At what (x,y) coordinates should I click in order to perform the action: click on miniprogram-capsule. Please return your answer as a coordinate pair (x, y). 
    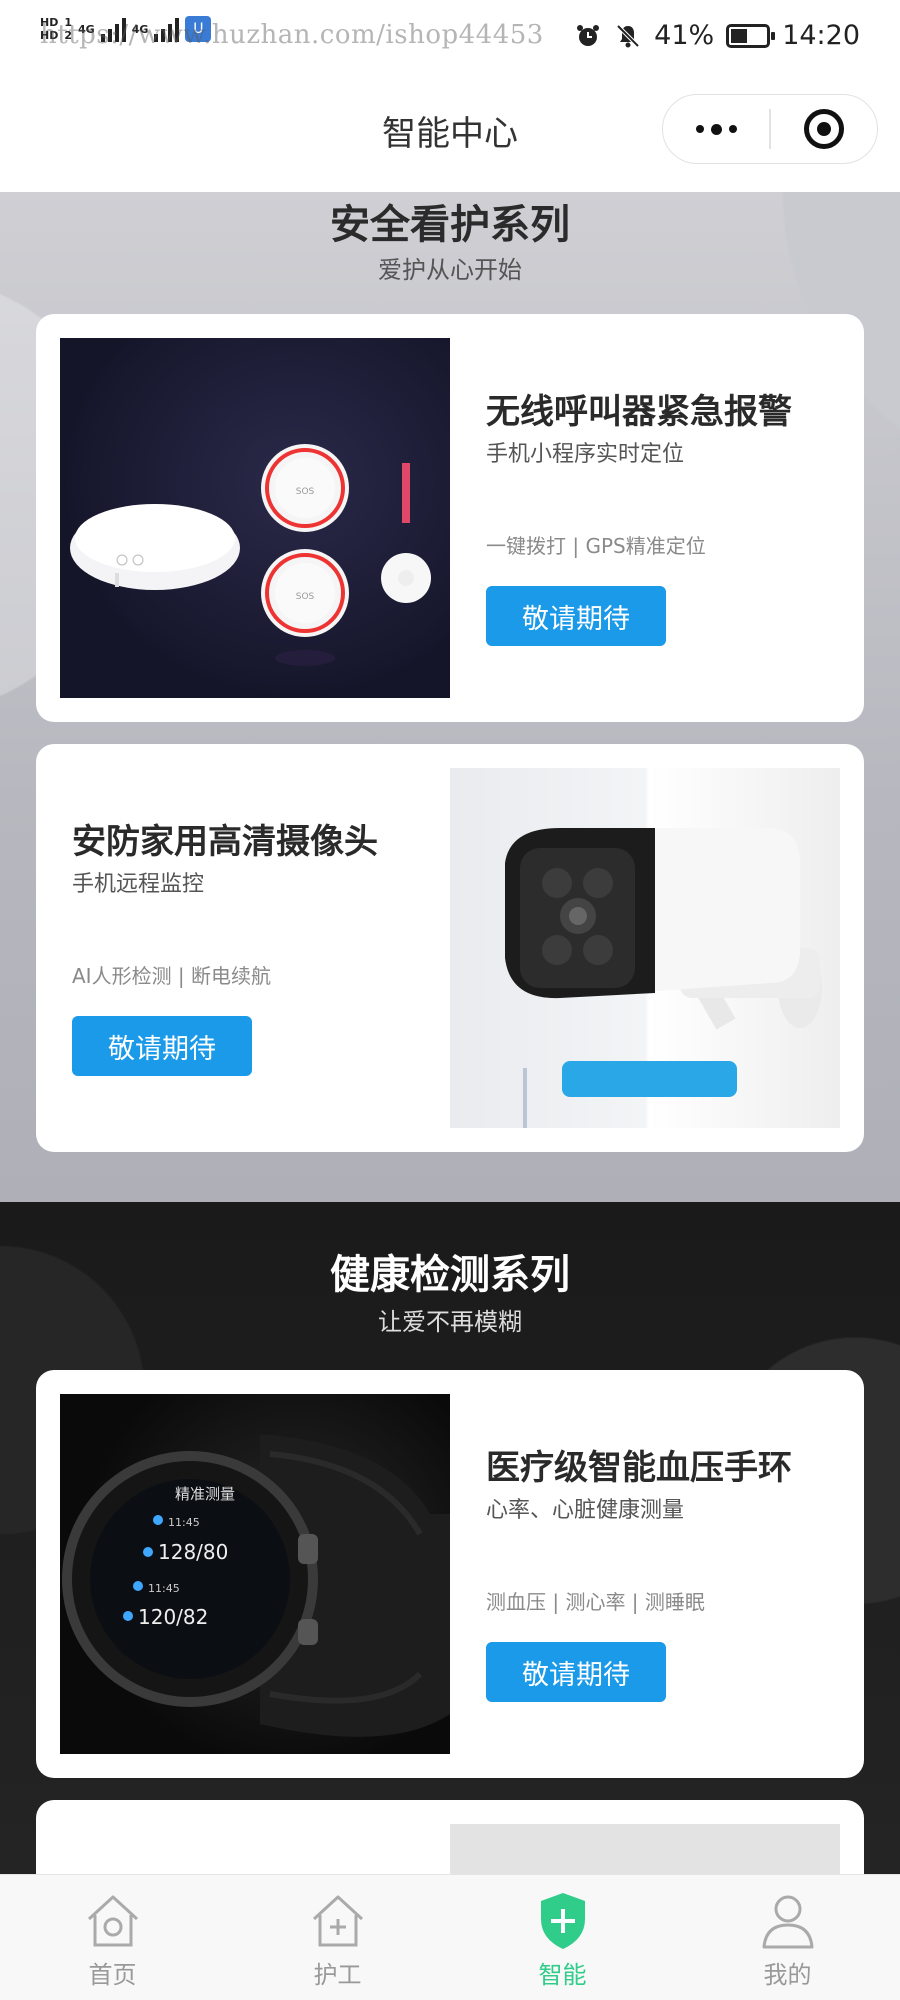
    Looking at the image, I should click on (770, 129).